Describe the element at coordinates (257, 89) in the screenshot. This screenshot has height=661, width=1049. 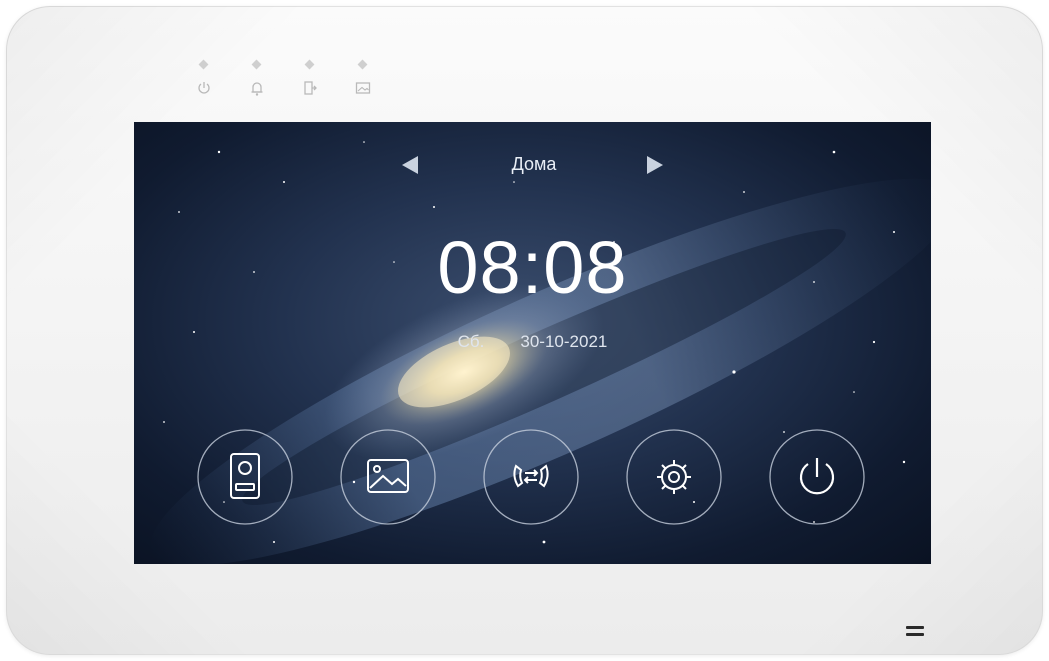
I see `bell-icon` at that location.